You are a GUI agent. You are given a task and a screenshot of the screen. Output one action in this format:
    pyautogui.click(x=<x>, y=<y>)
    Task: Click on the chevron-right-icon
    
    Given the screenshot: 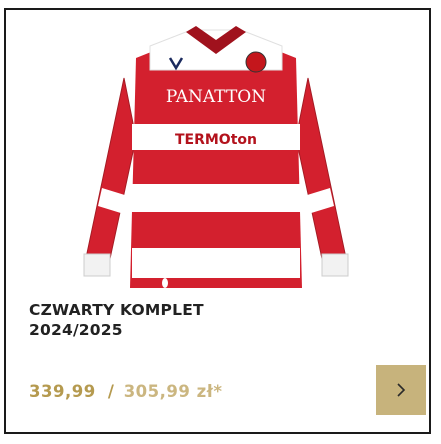 What is the action you would take?
    pyautogui.click(x=401, y=390)
    